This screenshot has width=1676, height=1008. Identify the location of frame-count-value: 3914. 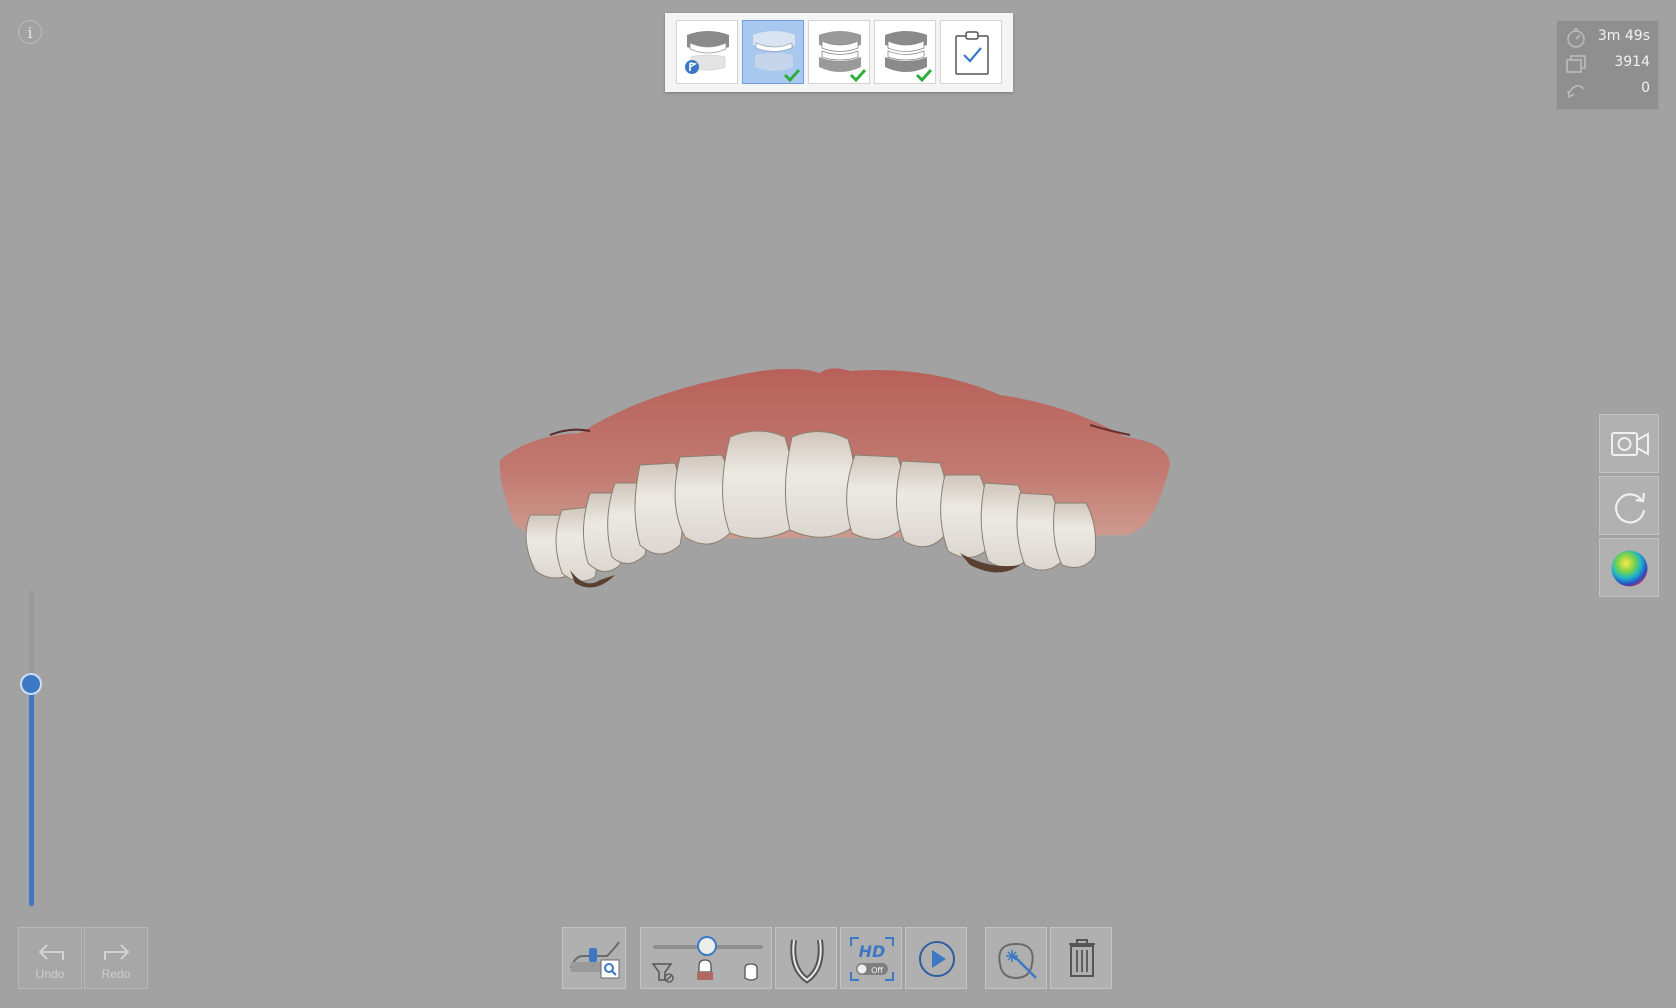
(1632, 62).